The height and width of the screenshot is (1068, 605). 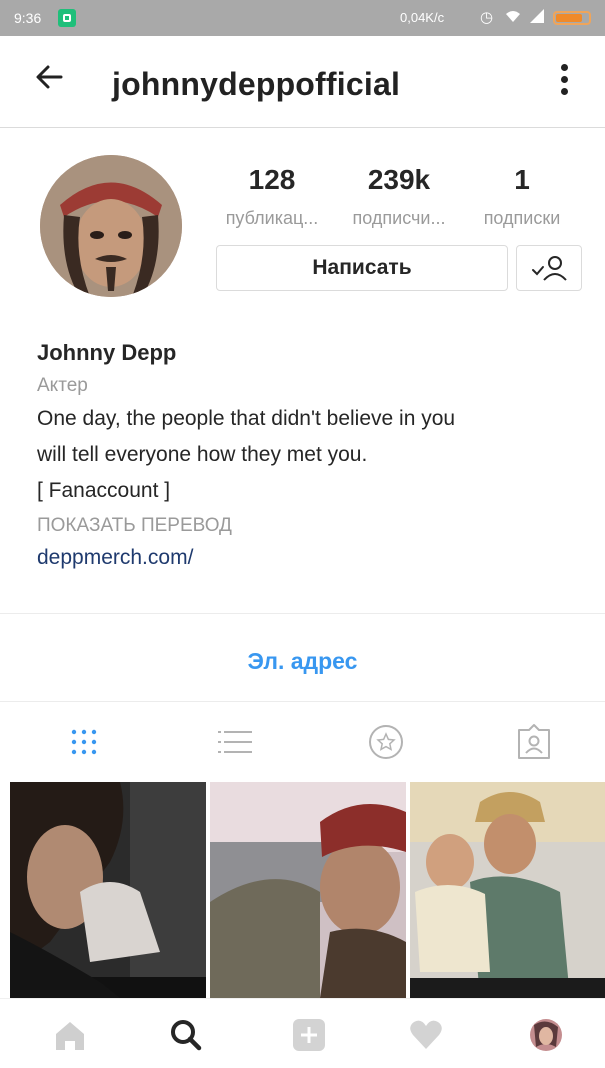 I want to click on profile-avatar-icon, so click(x=546, y=1035).